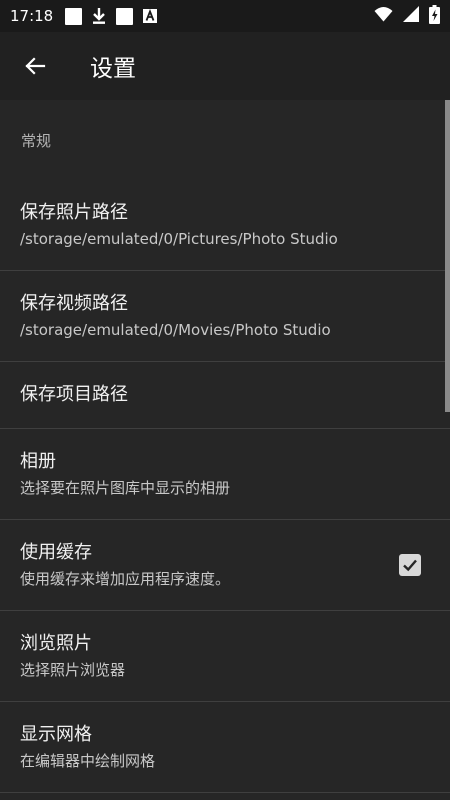  Describe the element at coordinates (383, 16) in the screenshot. I see `wifi-icon` at that location.